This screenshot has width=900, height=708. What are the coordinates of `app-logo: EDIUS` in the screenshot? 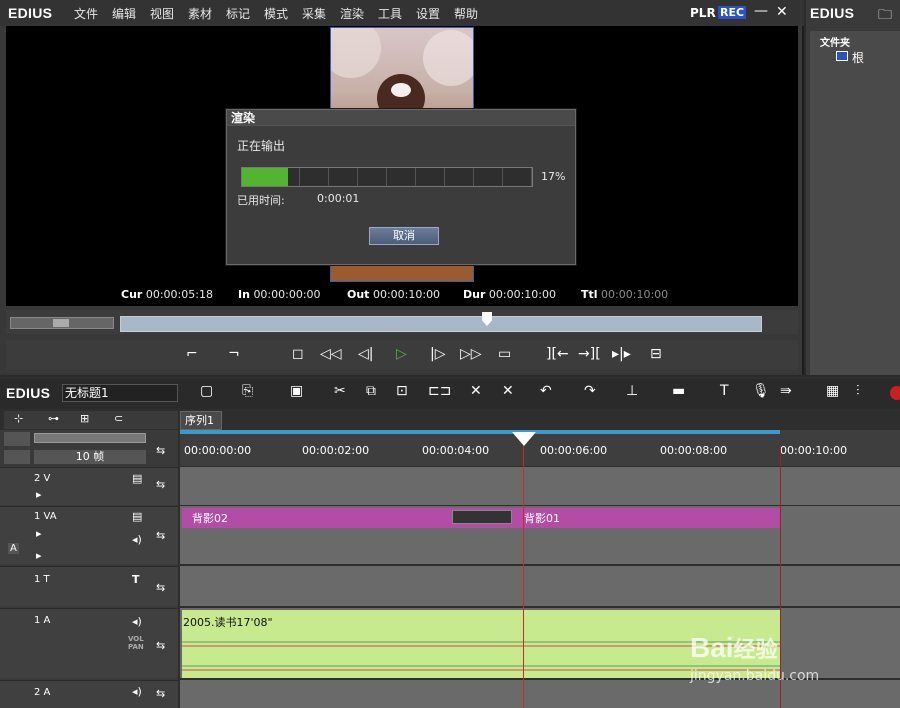 It's located at (30, 13).